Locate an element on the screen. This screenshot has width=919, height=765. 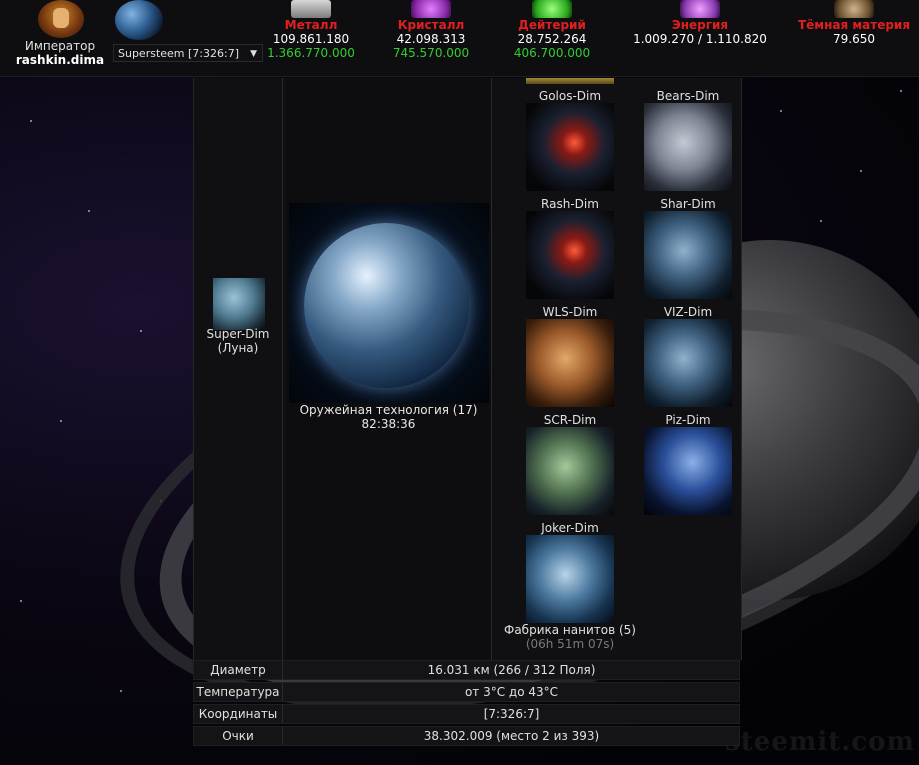
resource-name: Металл is located at coordinates (311, 25).